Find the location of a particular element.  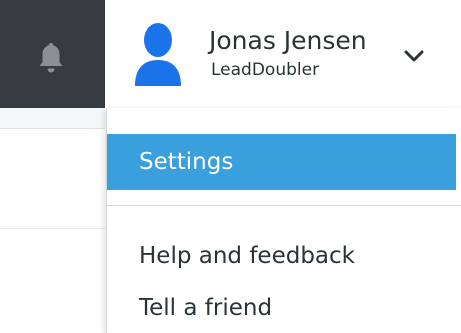

bell-icon is located at coordinates (51, 58).